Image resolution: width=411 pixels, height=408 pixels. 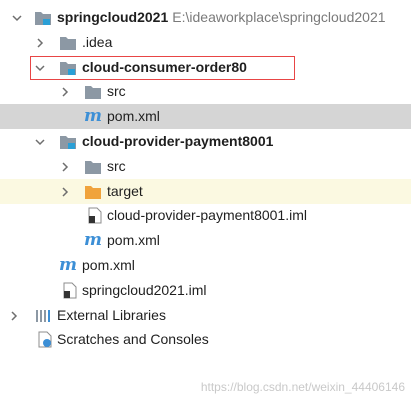 What do you see at coordinates (205, 42) in the screenshot?
I see `tree-item-idea: .idea` at bounding box center [205, 42].